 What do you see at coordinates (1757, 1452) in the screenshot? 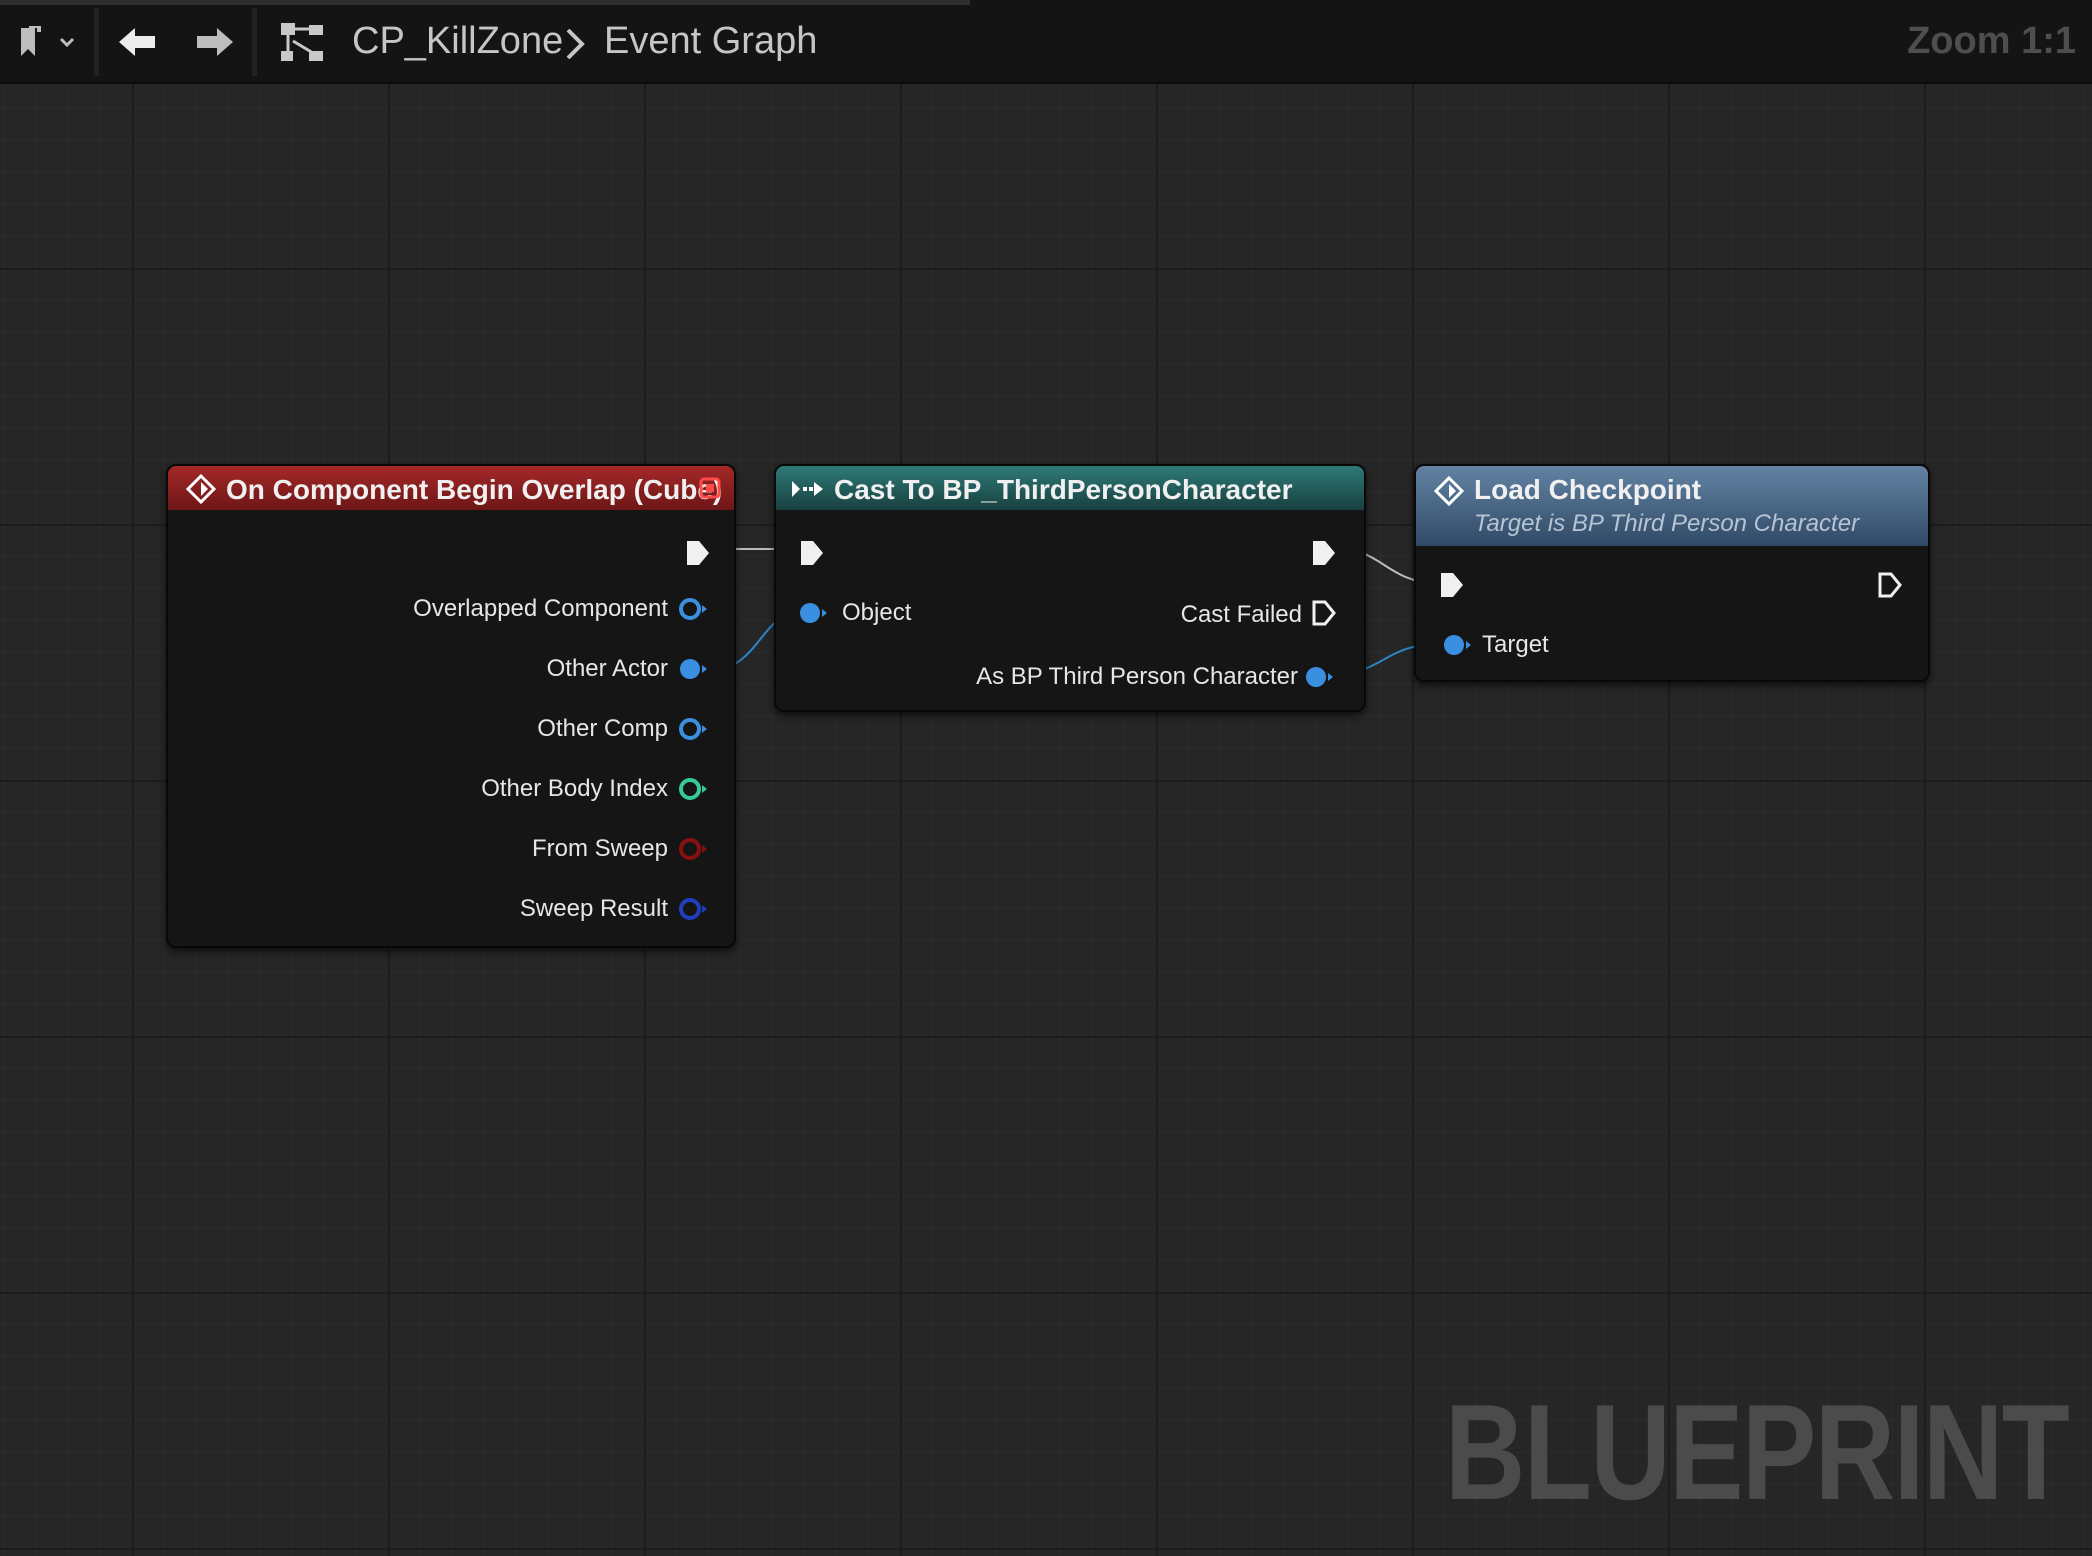
I see `blueprint-watermark: BLUEPRINT` at bounding box center [1757, 1452].